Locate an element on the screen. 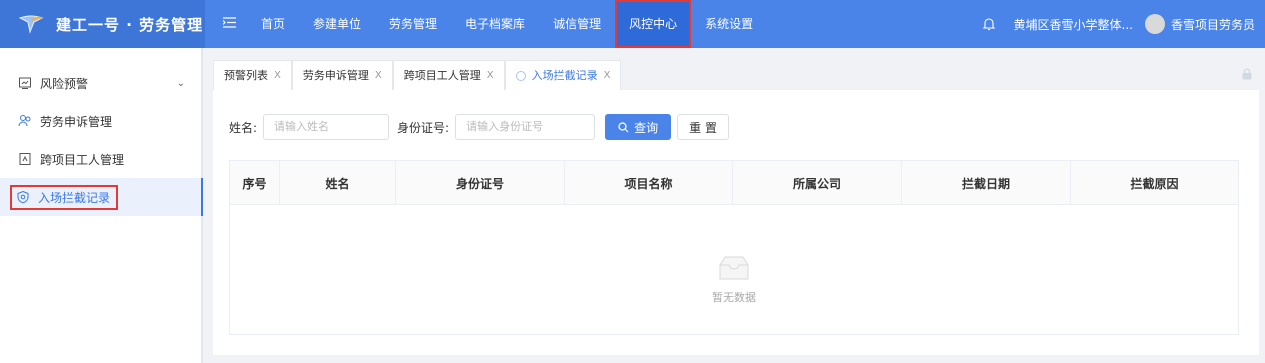 The image size is (1265, 363). sidebar-item-labor-appeal: 劳务申诉管理 is located at coordinates (100, 121).